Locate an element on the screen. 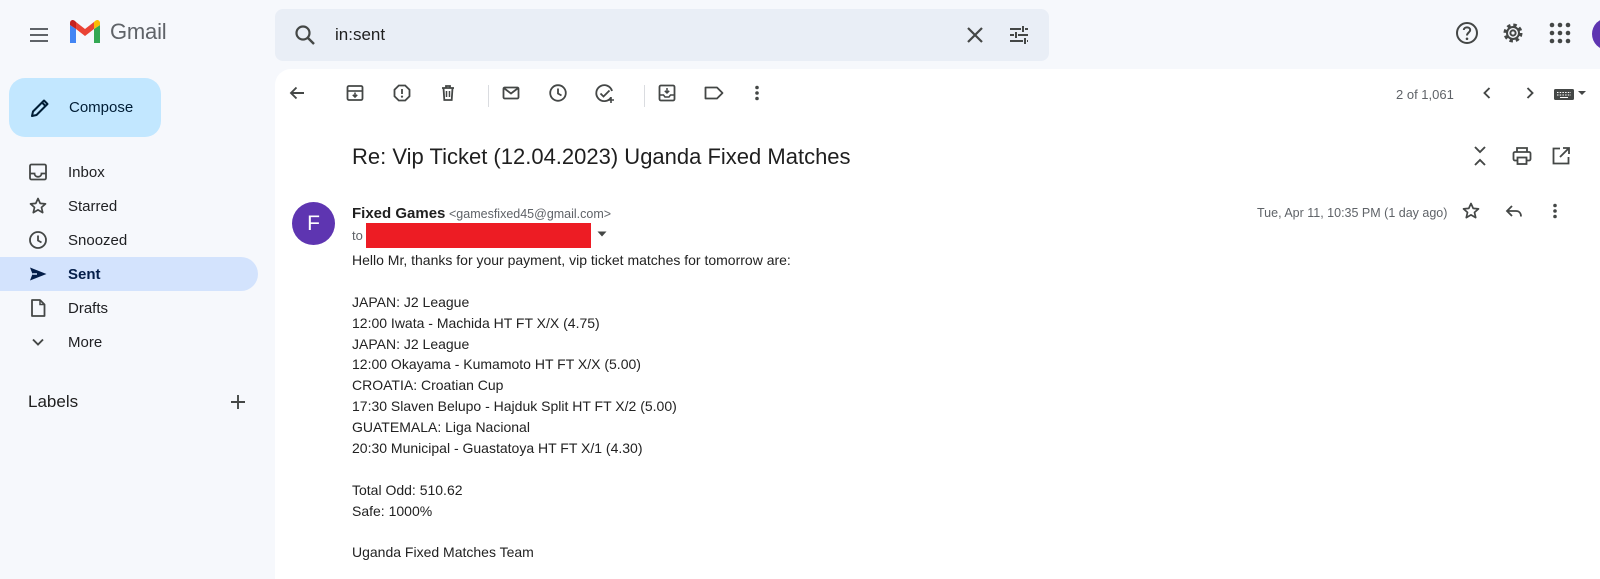 This screenshot has height=579, width=1600. help-icon is located at coordinates (1467, 33).